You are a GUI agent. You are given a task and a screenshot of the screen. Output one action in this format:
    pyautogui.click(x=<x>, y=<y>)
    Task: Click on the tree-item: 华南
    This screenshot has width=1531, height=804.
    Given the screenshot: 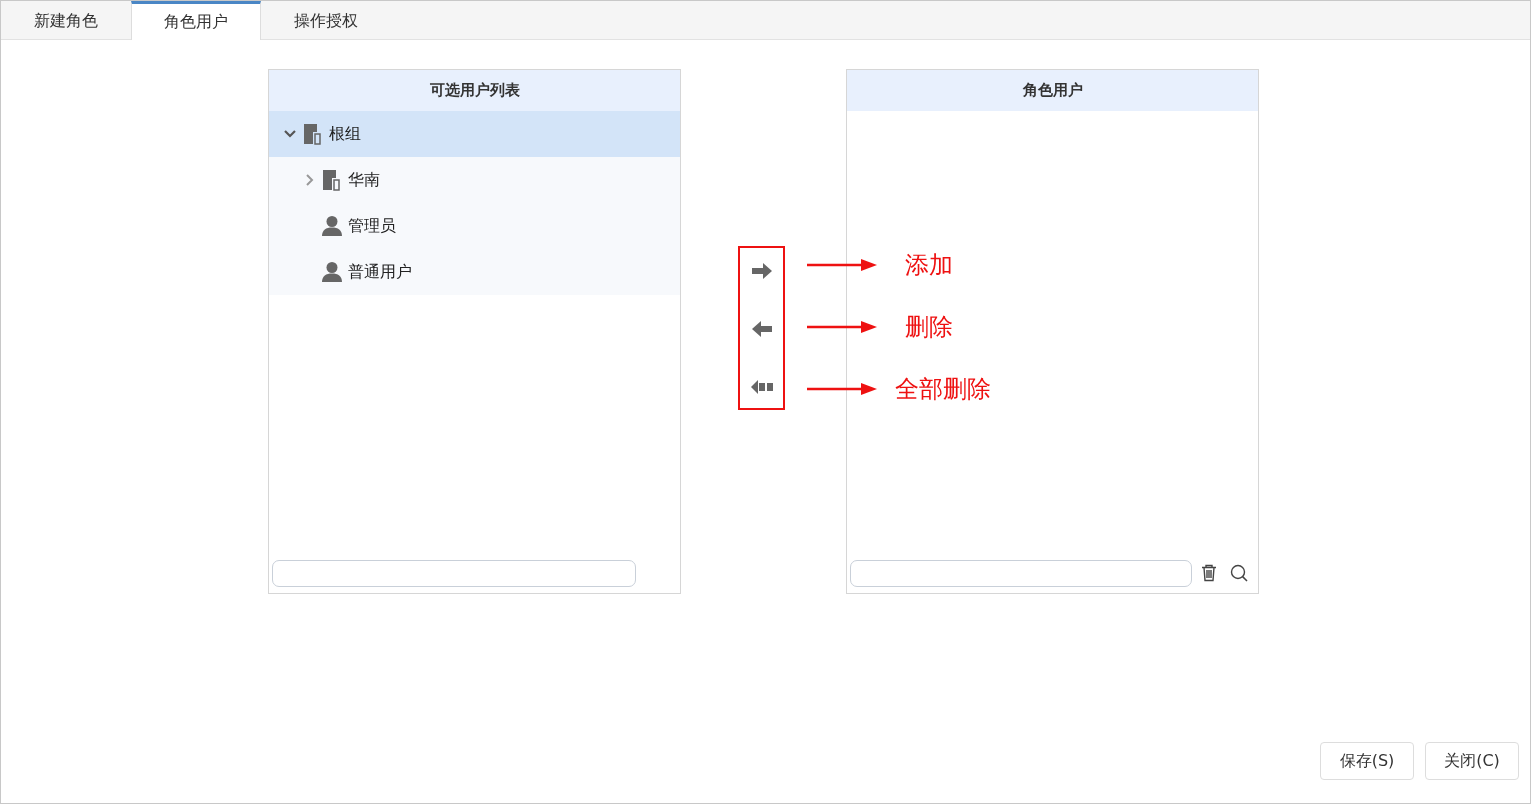 What is the action you would take?
    pyautogui.click(x=474, y=180)
    